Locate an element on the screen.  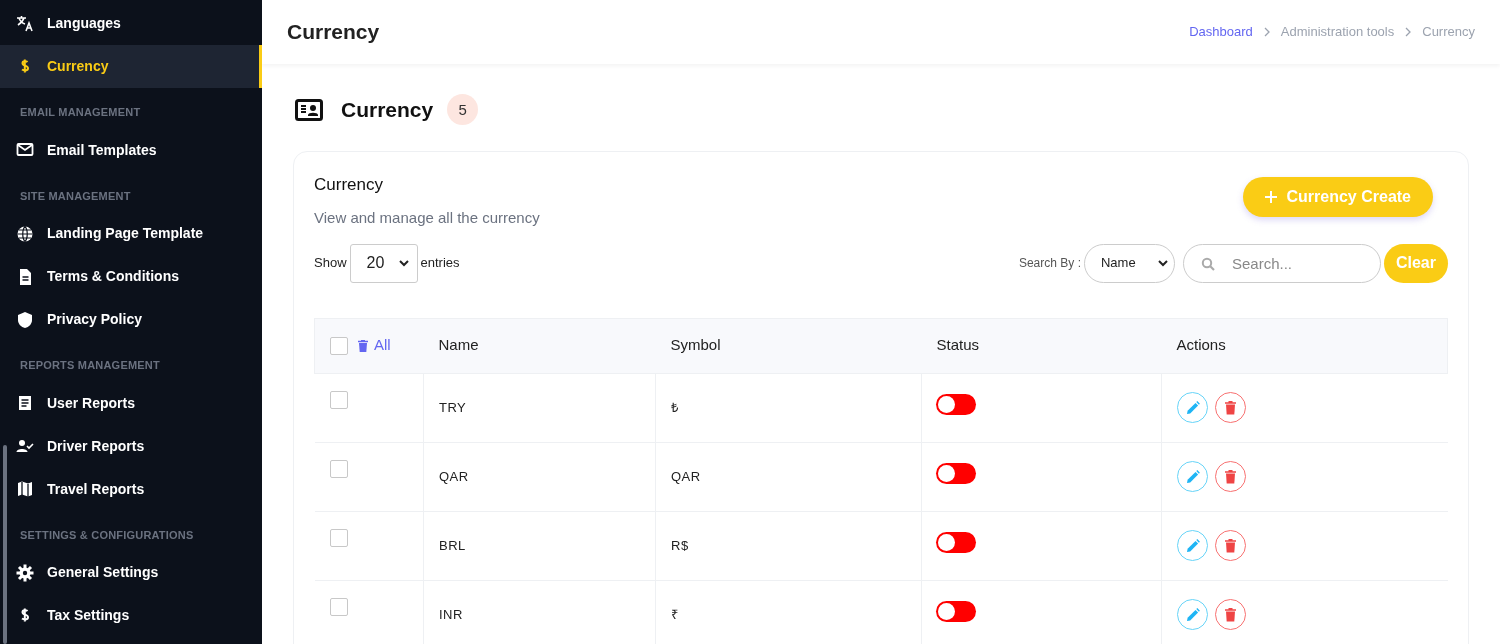
table-cell: BRL is located at coordinates (539, 545).